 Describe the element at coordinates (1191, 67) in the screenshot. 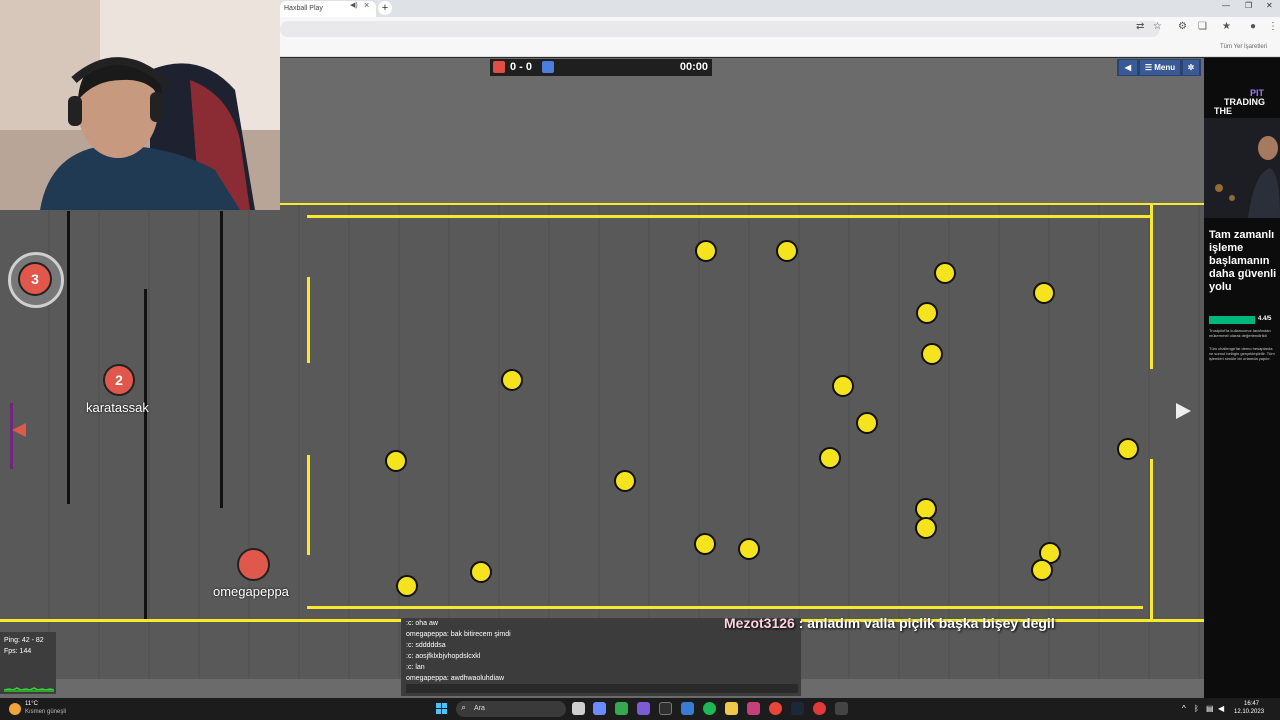

I see `gear-icon: ✲` at that location.